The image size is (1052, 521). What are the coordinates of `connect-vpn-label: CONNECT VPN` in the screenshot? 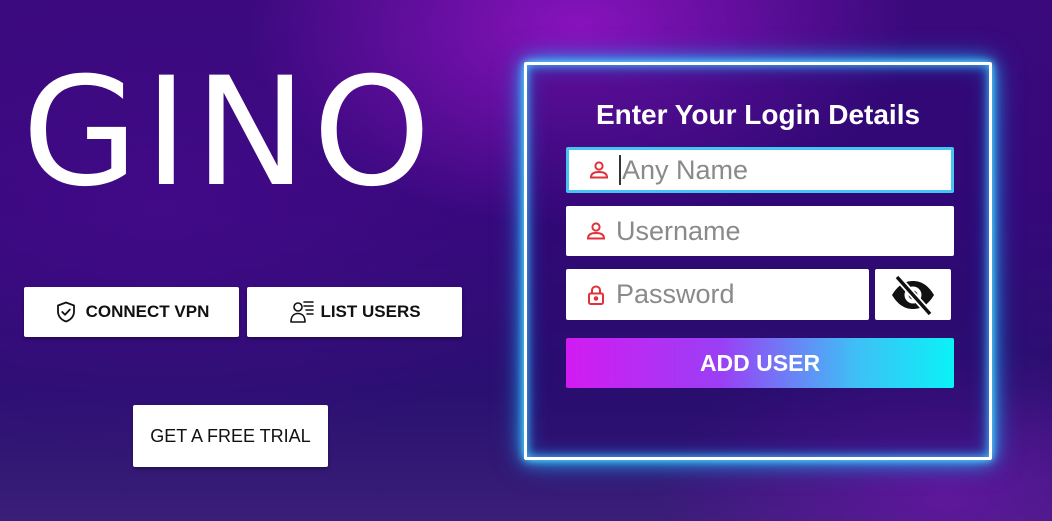 It's located at (147, 311).